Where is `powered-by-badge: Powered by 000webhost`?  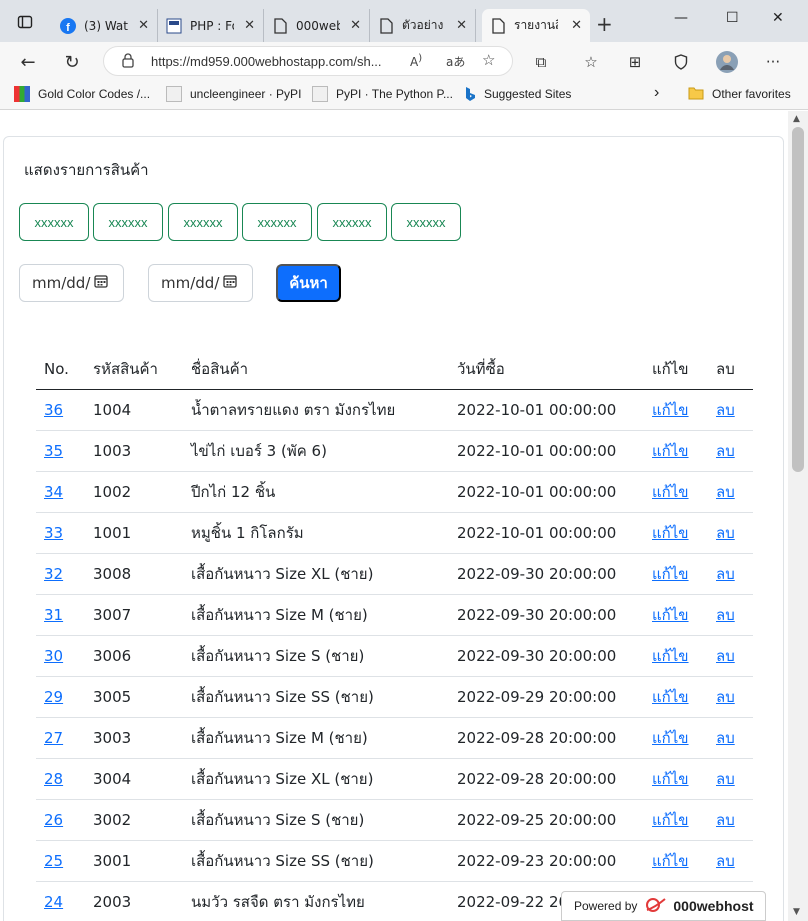 powered-by-badge: Powered by 000webhost is located at coordinates (663, 906).